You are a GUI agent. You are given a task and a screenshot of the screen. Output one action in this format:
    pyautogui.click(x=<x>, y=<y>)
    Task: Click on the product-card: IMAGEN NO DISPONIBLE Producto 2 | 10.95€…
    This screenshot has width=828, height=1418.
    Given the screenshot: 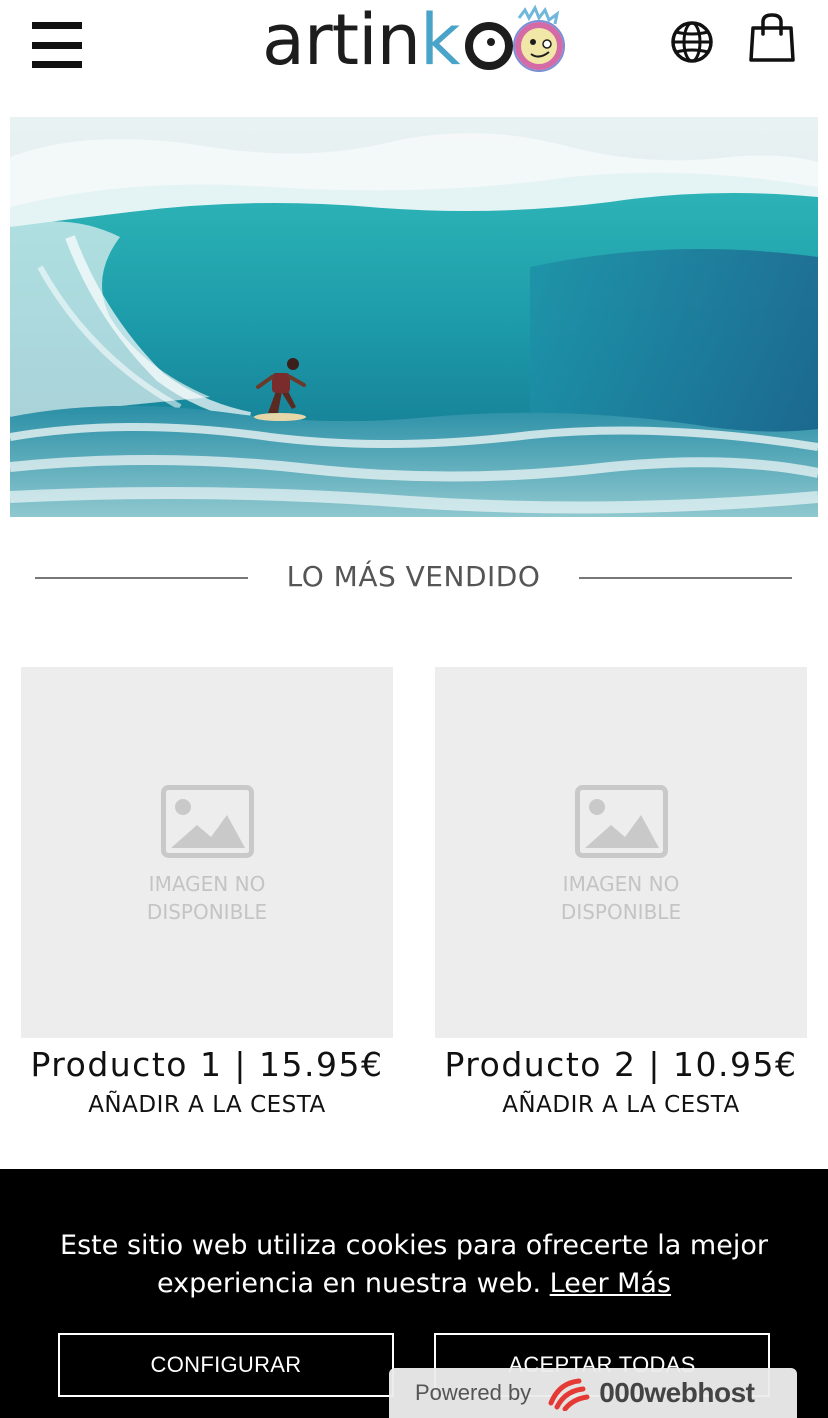 What is the action you would take?
    pyautogui.click(x=621, y=892)
    